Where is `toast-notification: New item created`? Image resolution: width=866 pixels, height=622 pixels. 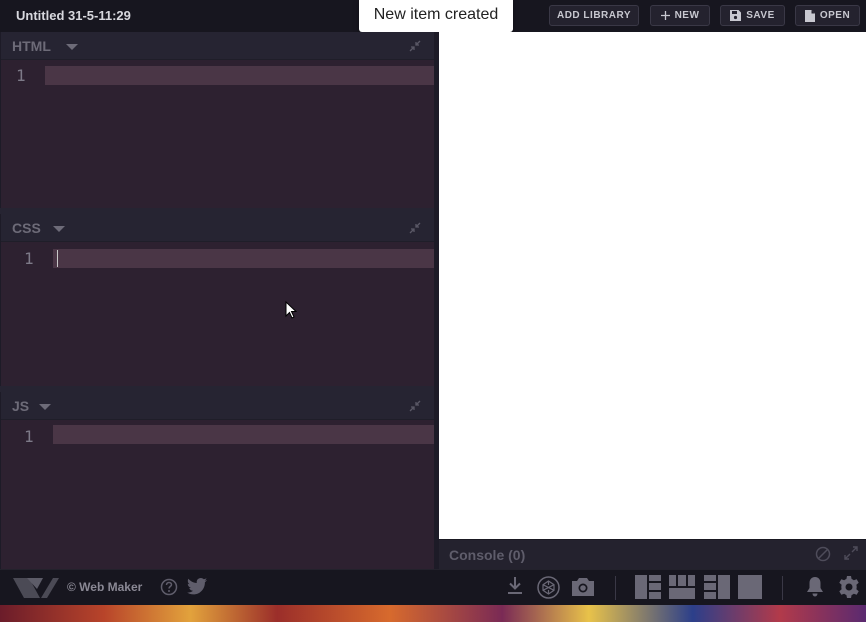
toast-notification: New item created is located at coordinates (436, 16).